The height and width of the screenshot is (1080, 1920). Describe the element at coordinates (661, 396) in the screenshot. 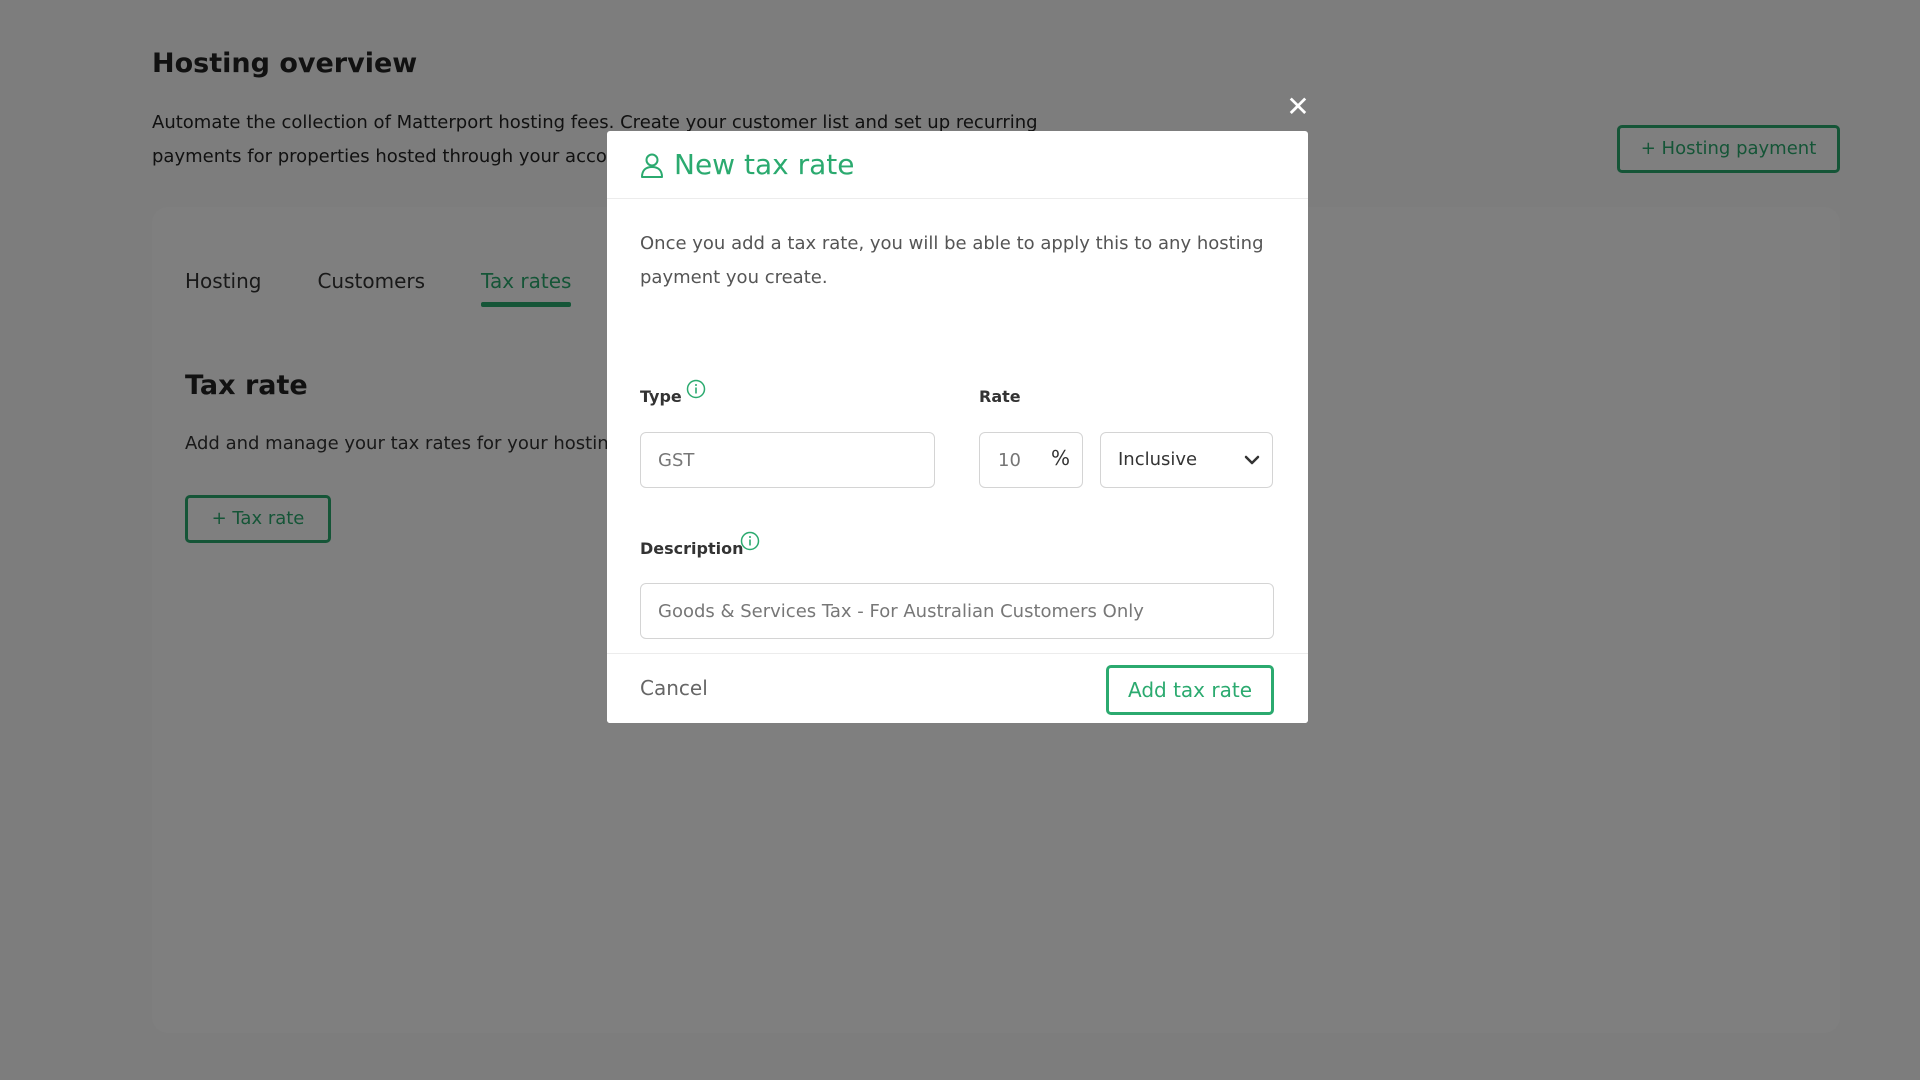

I see `type-label: Type` at that location.